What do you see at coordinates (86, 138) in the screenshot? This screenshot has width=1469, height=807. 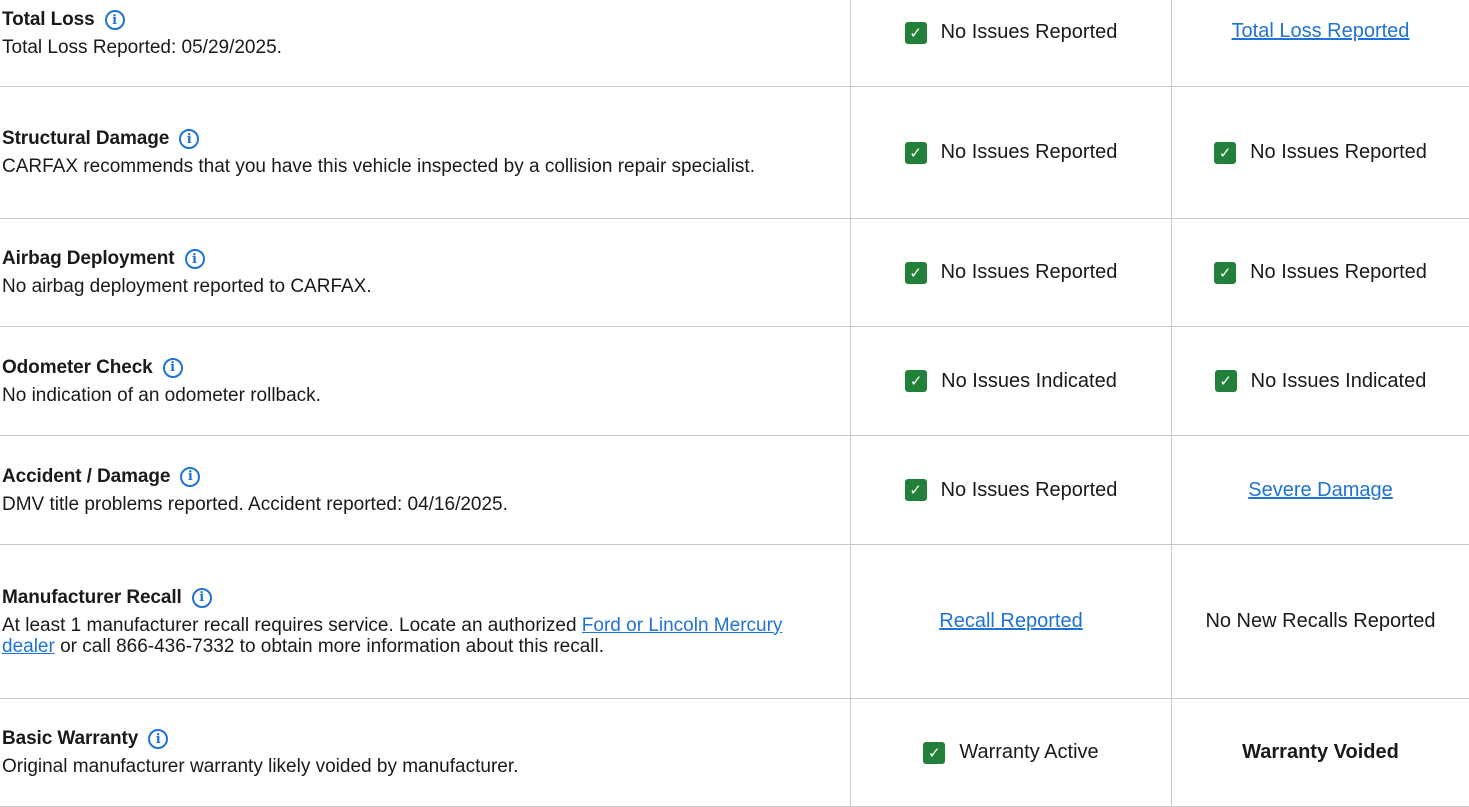 I see `row-title: Structural Damage` at bounding box center [86, 138].